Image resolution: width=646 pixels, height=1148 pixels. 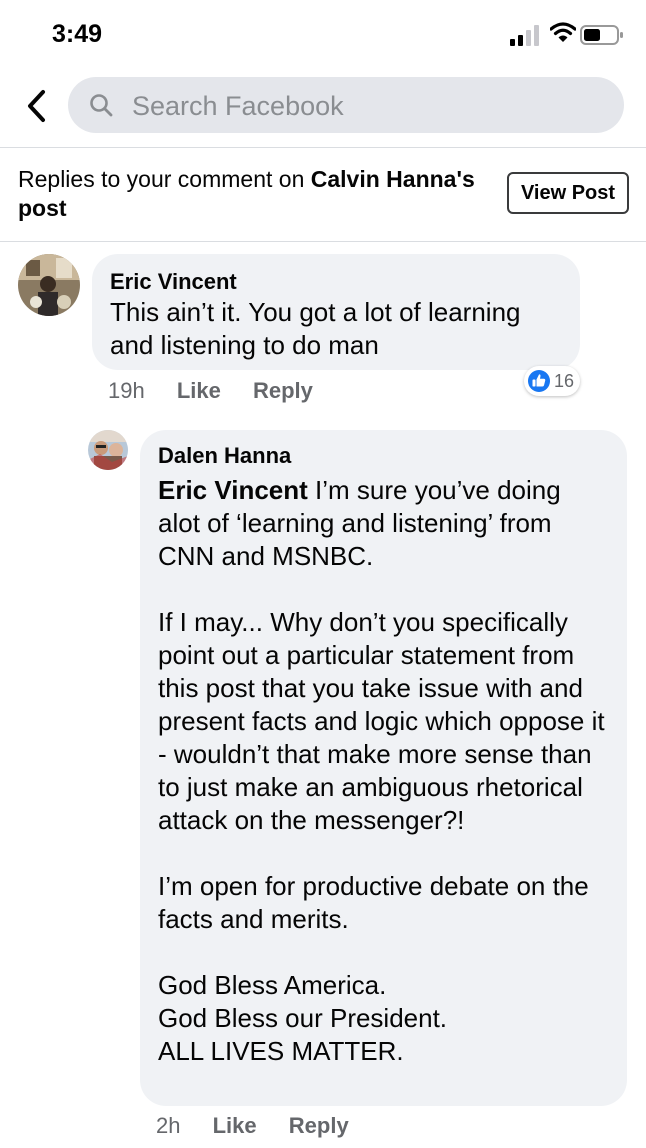 I want to click on status-time: 3:49, so click(x=77, y=34).